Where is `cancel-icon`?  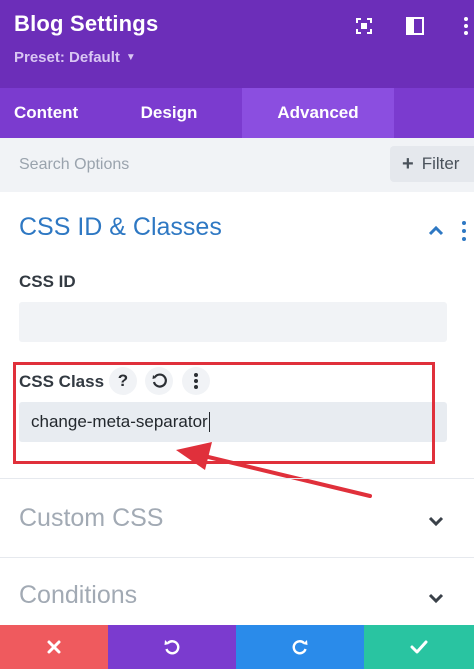
cancel-icon is located at coordinates (54, 647).